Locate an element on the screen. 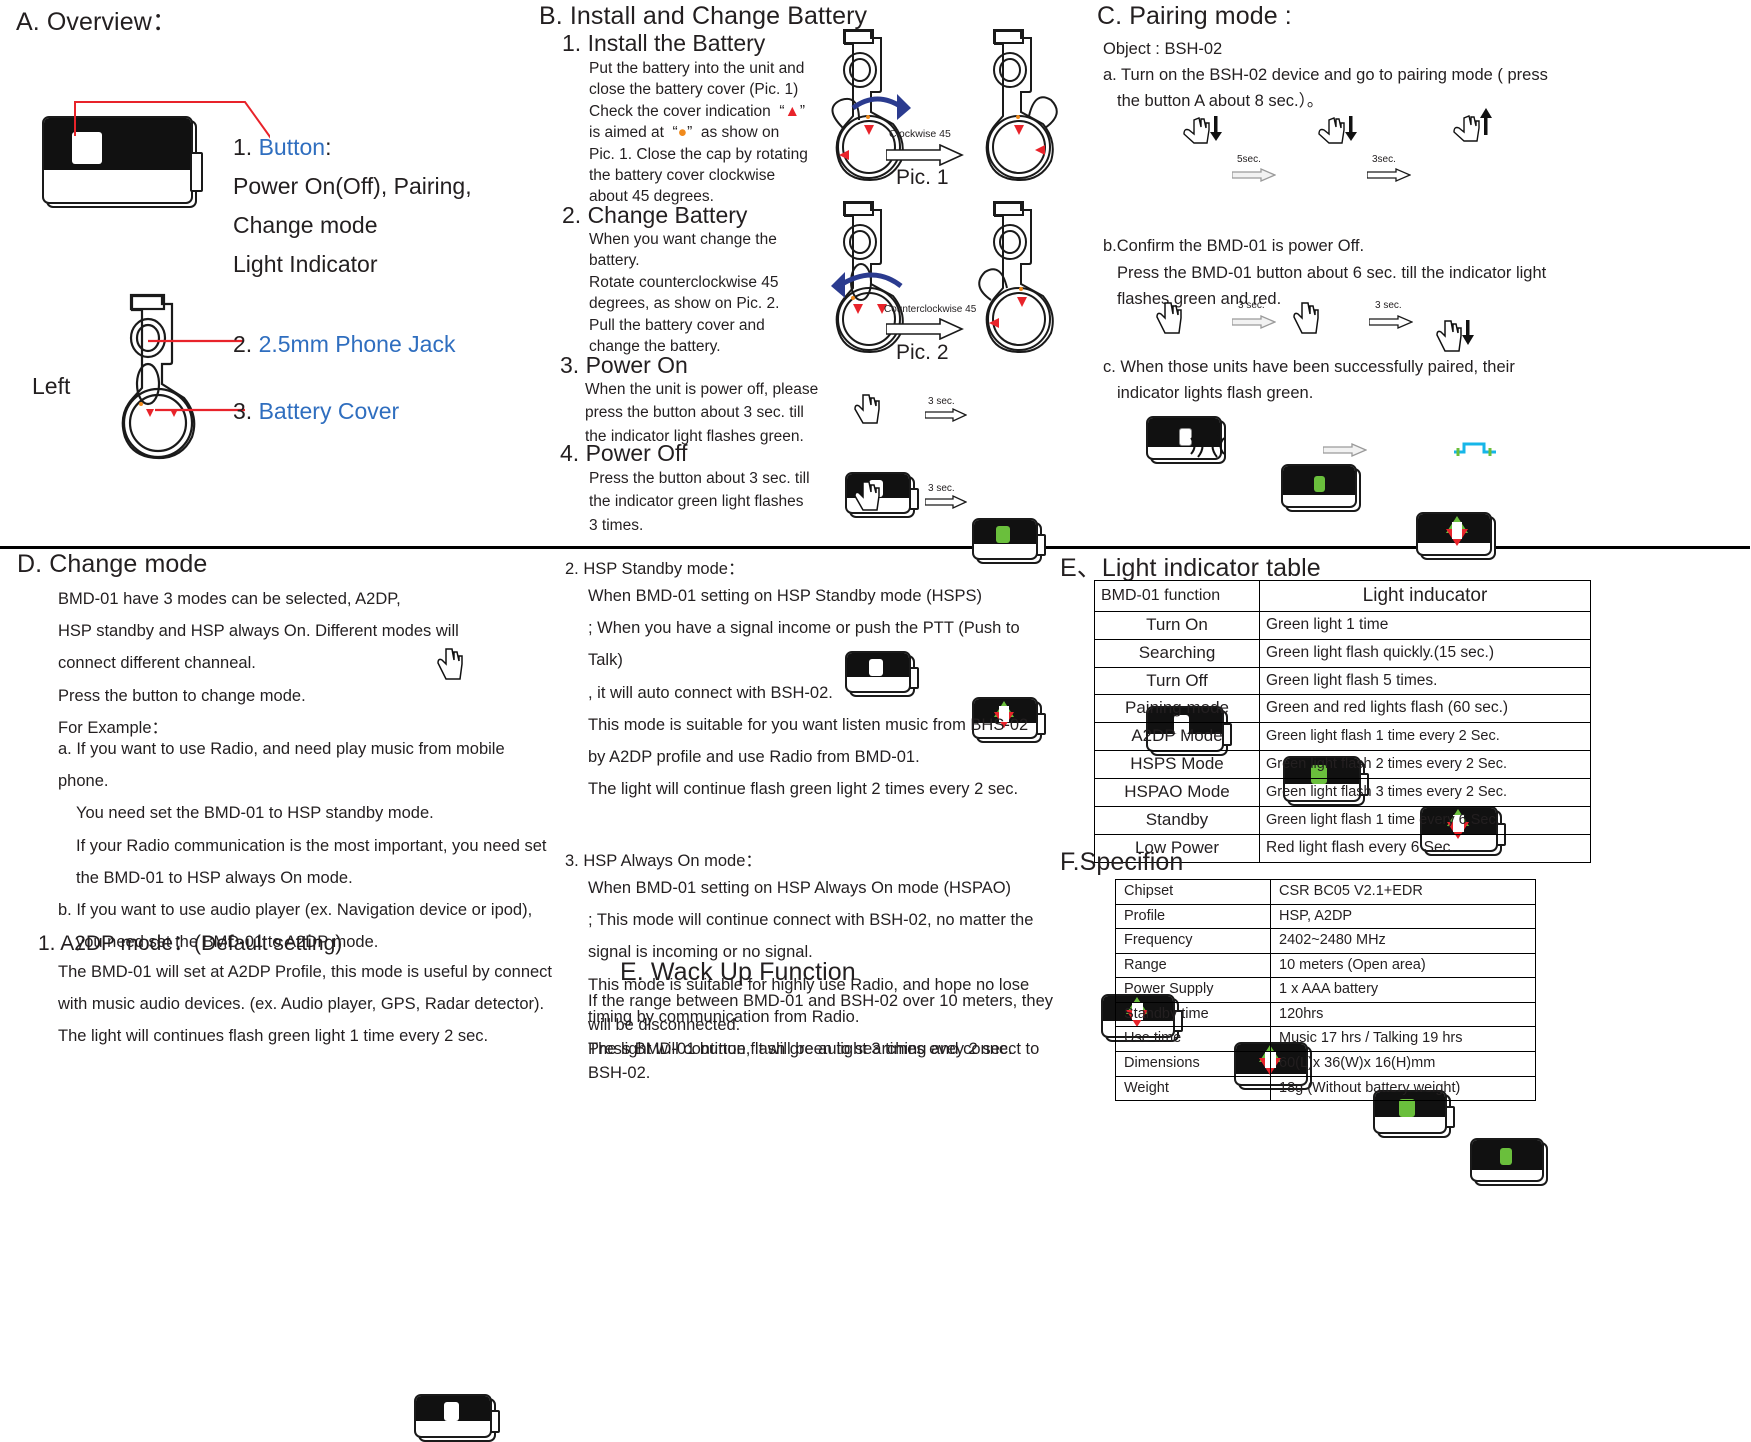 The height and width of the screenshot is (1442, 1751). pic1-device-after is located at coordinates (1021, 105).